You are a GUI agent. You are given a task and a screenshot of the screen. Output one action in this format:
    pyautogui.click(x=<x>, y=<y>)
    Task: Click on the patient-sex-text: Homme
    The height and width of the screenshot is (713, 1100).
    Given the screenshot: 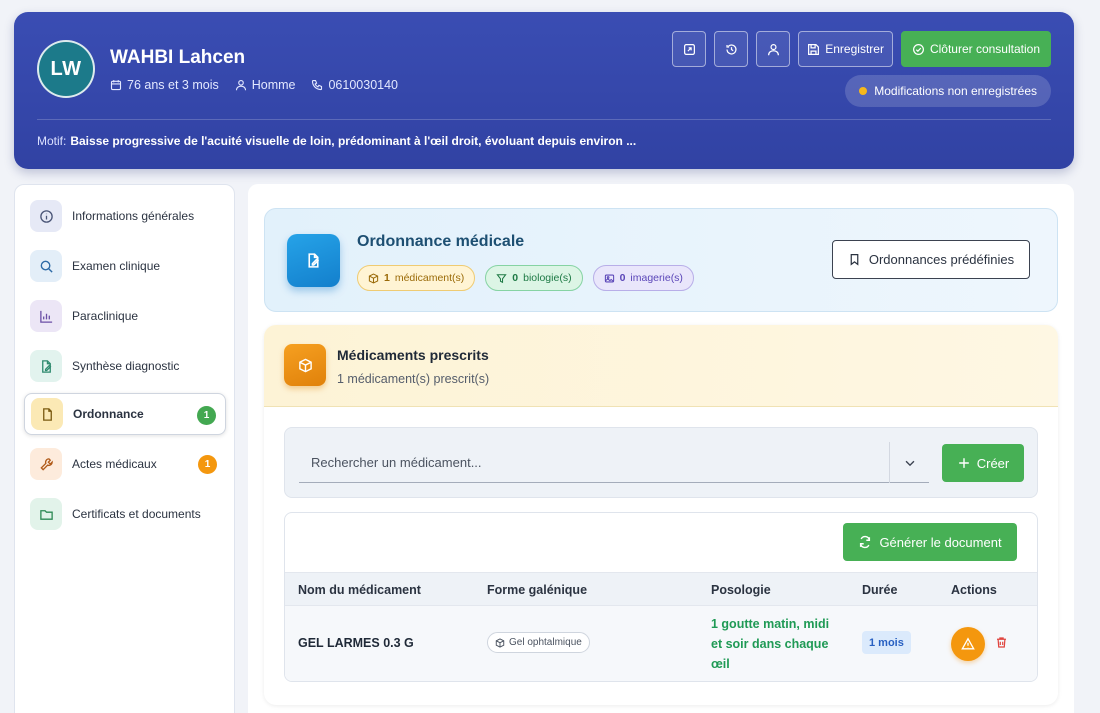 What is the action you would take?
    pyautogui.click(x=273, y=85)
    